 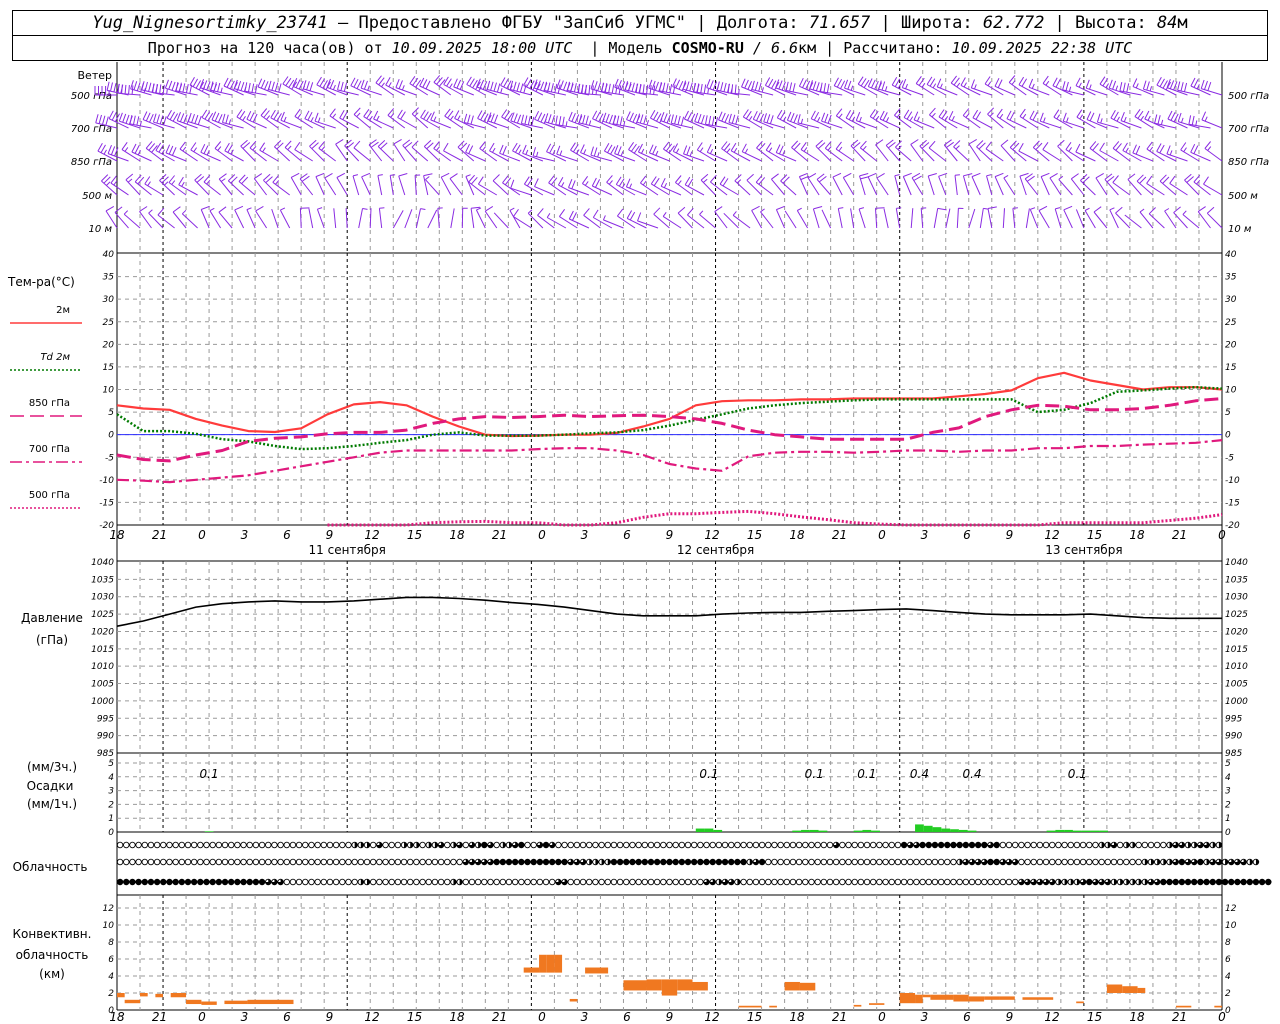 What do you see at coordinates (670, 1017) in the screenshot?
I see `bottom-xtick: 9` at bounding box center [670, 1017].